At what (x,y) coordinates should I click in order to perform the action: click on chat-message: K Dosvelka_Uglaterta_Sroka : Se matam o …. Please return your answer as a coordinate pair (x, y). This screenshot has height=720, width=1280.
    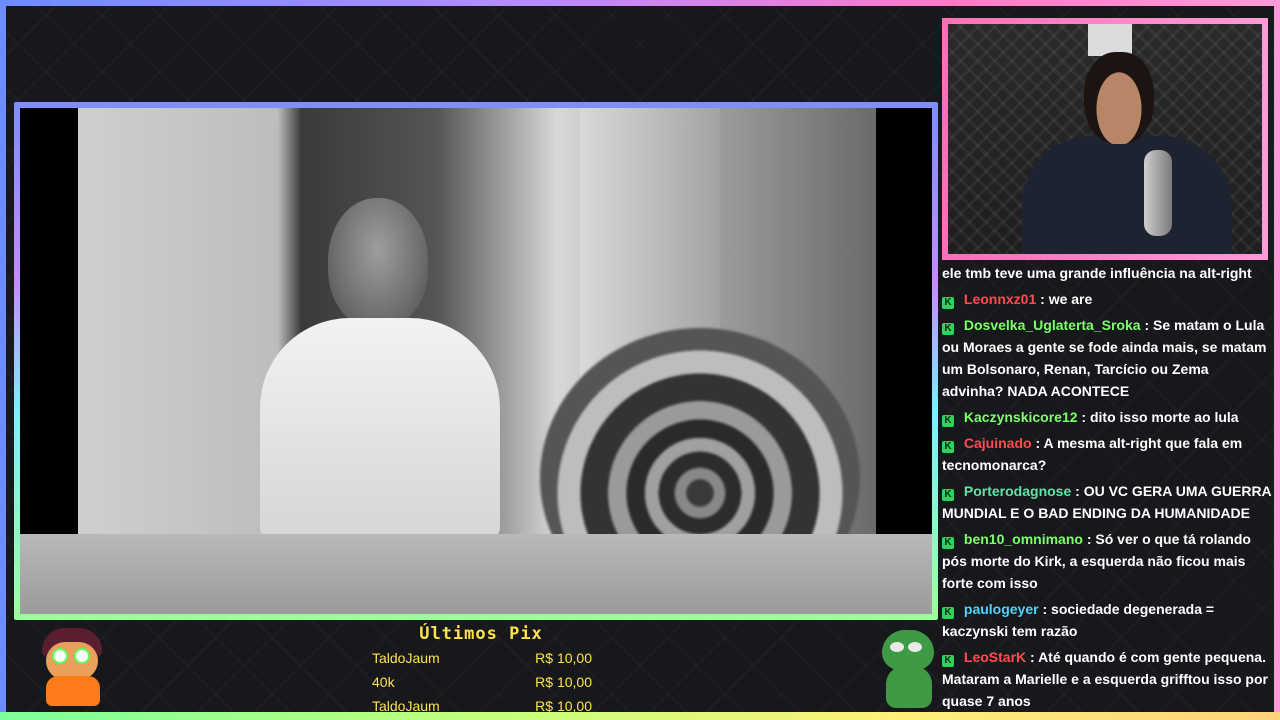
    Looking at the image, I should click on (1107, 358).